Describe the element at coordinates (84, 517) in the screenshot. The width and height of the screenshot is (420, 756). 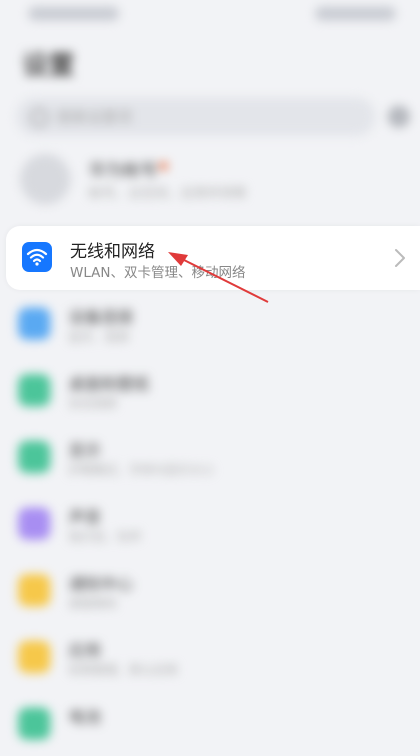
I see `list-item-title: 声音` at that location.